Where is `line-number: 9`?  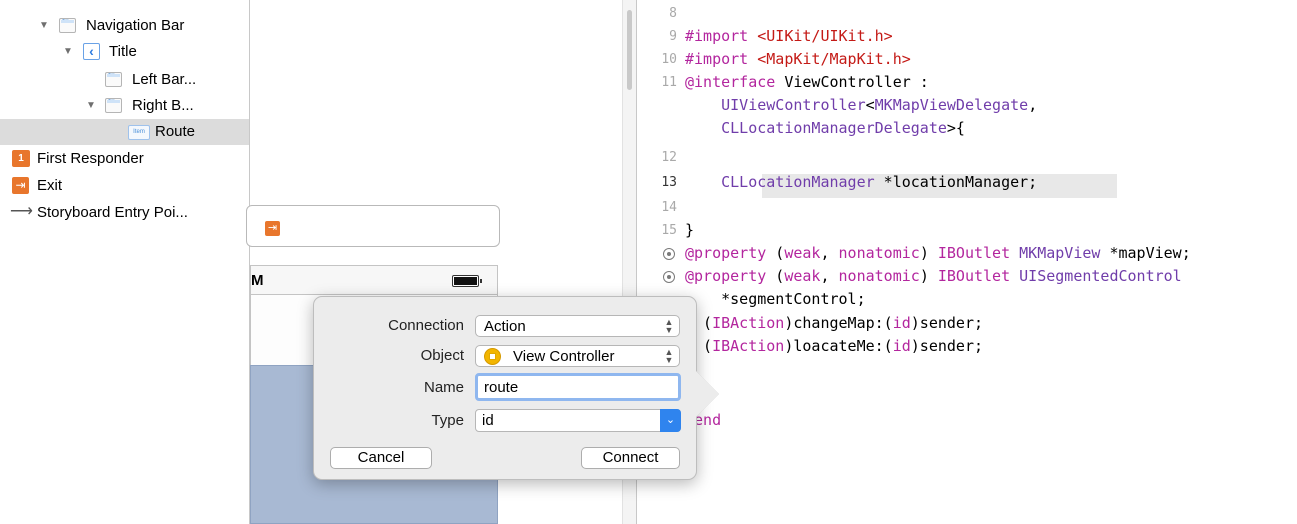 line-number: 9 is located at coordinates (673, 36).